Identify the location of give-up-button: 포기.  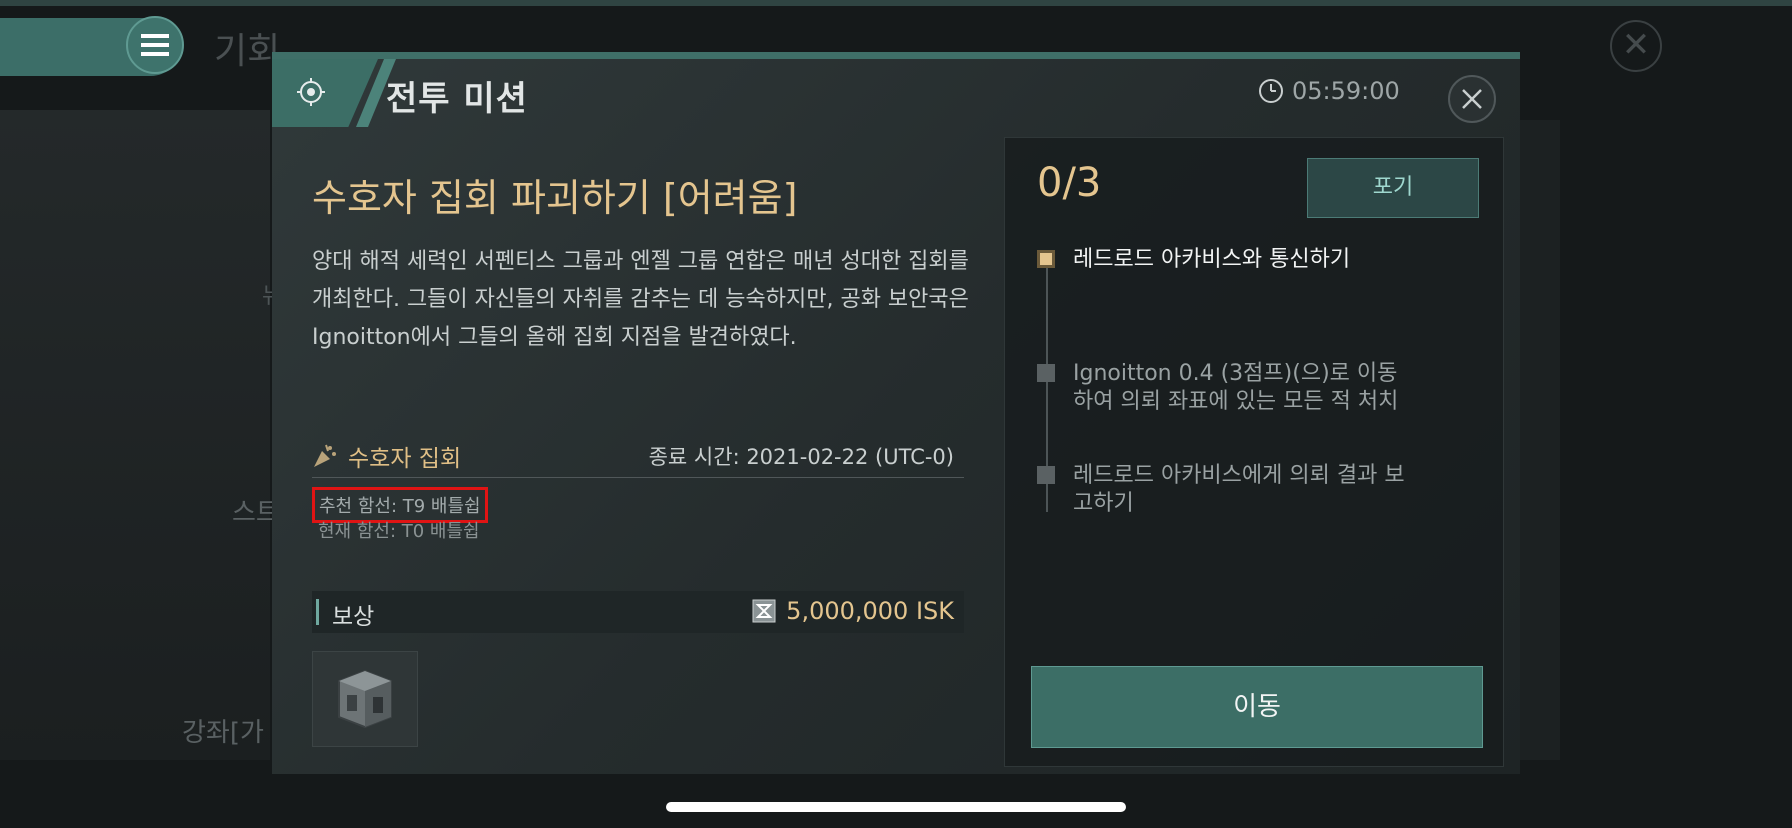
(1393, 188).